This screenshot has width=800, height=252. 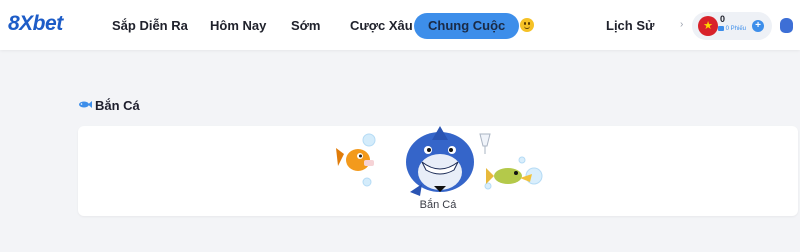 What do you see at coordinates (45, 24) in the screenshot?
I see `brand-logo: 8Xbet` at bounding box center [45, 24].